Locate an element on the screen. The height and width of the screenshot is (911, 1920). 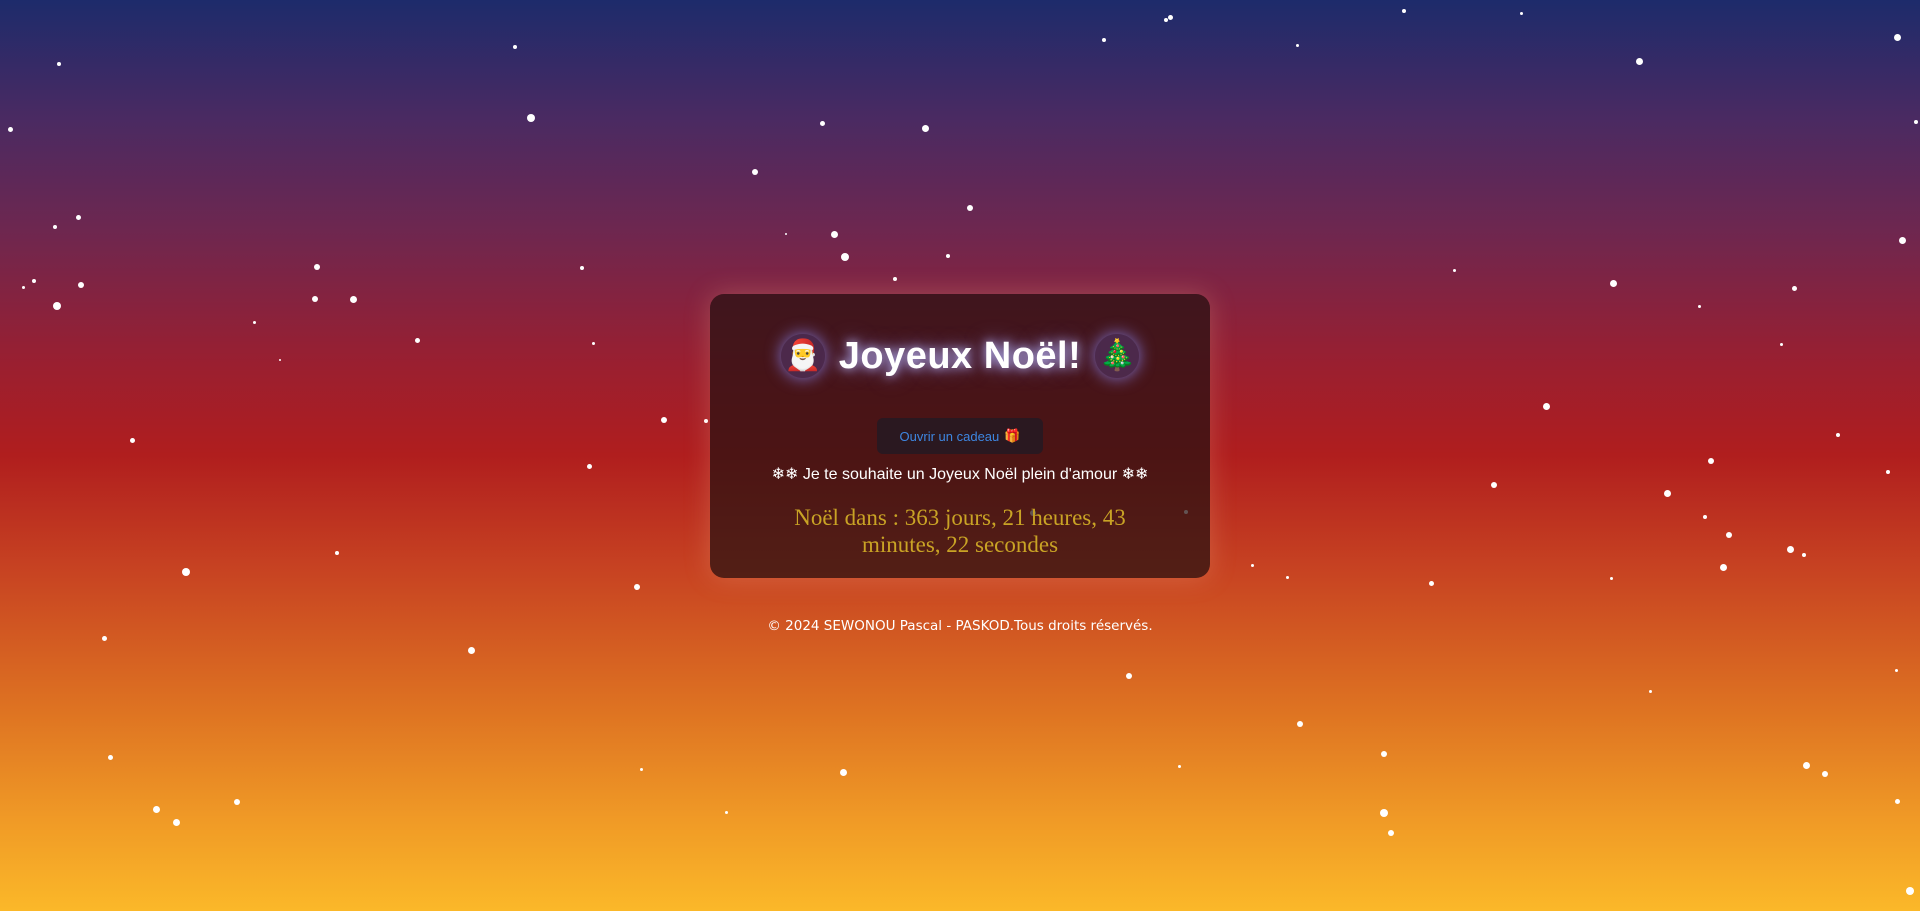
open-gift-button: Ouvrir un cadeau 🎁 is located at coordinates (960, 436).